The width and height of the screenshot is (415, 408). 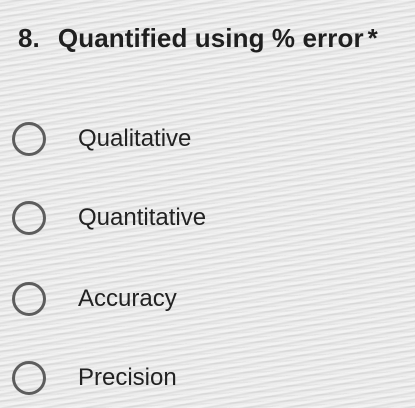 I want to click on option-accuracy: Accuracy, so click(x=94, y=299).